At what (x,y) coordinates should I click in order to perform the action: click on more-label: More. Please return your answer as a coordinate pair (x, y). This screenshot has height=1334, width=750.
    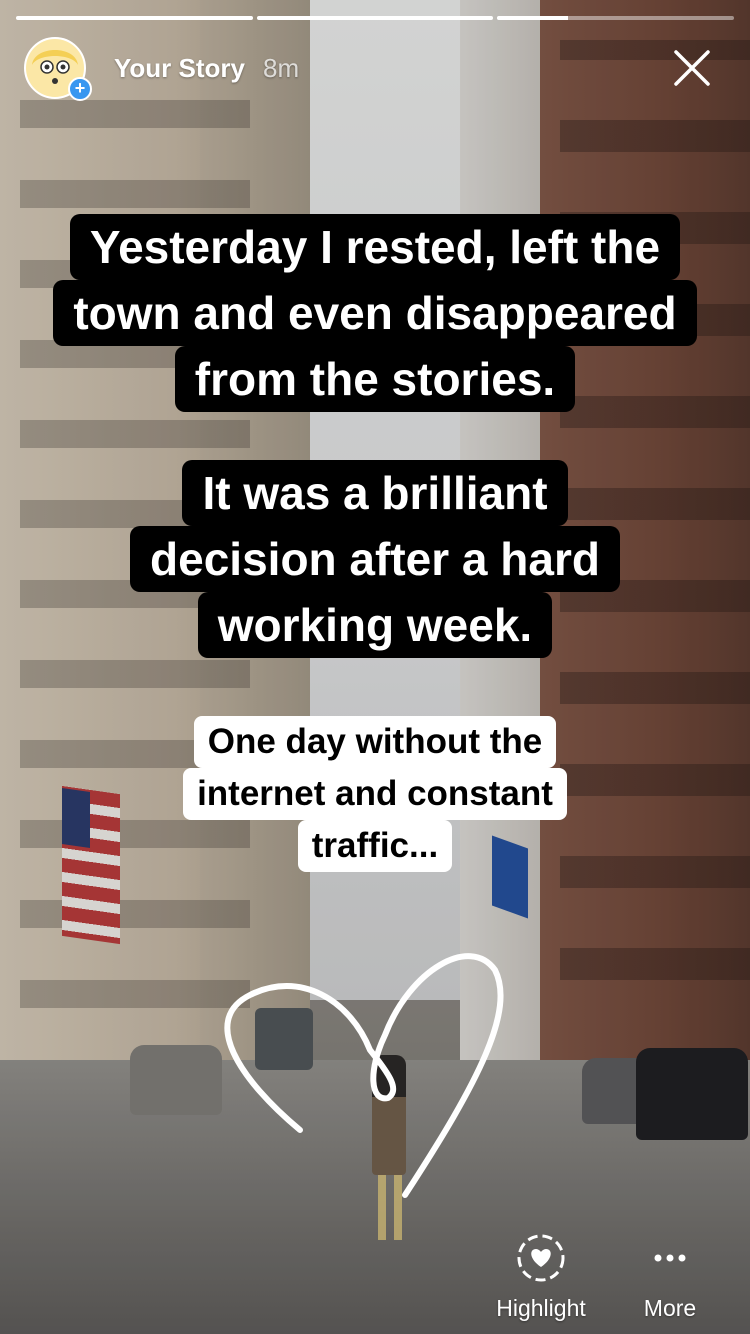
    Looking at the image, I should click on (670, 1308).